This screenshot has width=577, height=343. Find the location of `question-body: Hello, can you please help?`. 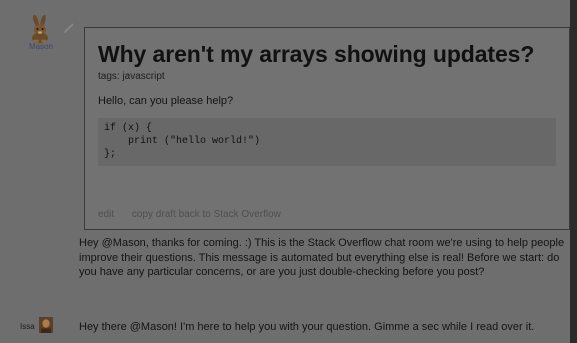

question-body: Hello, can you please help? is located at coordinates (166, 101).